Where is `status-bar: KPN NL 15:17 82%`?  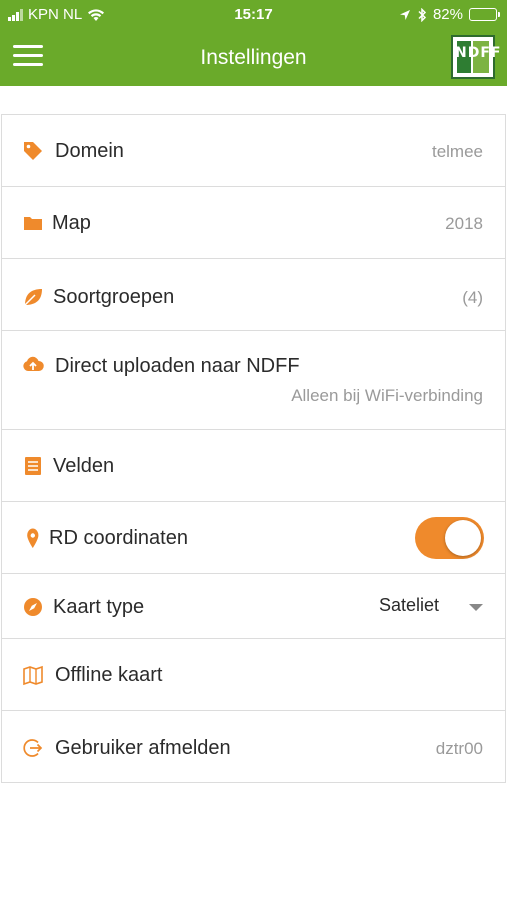
status-bar: KPN NL 15:17 82% is located at coordinates (253, 16).